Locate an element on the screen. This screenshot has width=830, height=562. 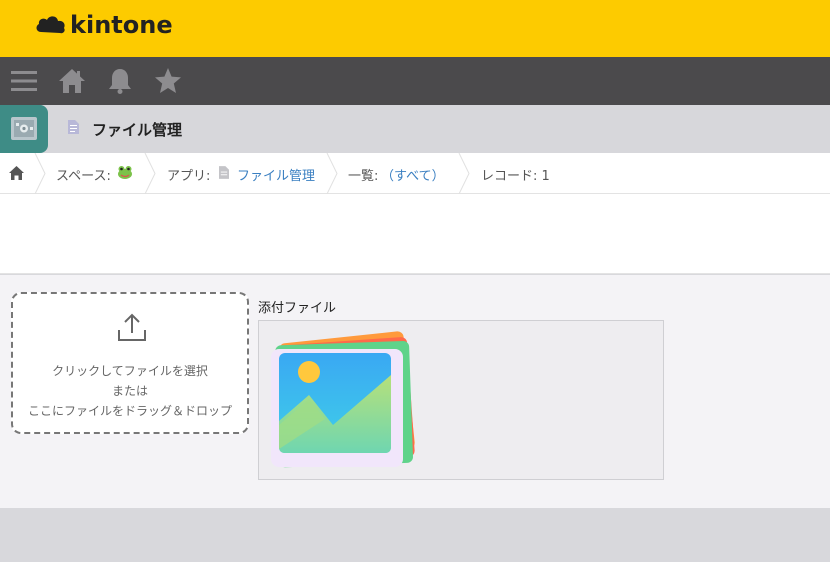
star-icon is located at coordinates (168, 81).